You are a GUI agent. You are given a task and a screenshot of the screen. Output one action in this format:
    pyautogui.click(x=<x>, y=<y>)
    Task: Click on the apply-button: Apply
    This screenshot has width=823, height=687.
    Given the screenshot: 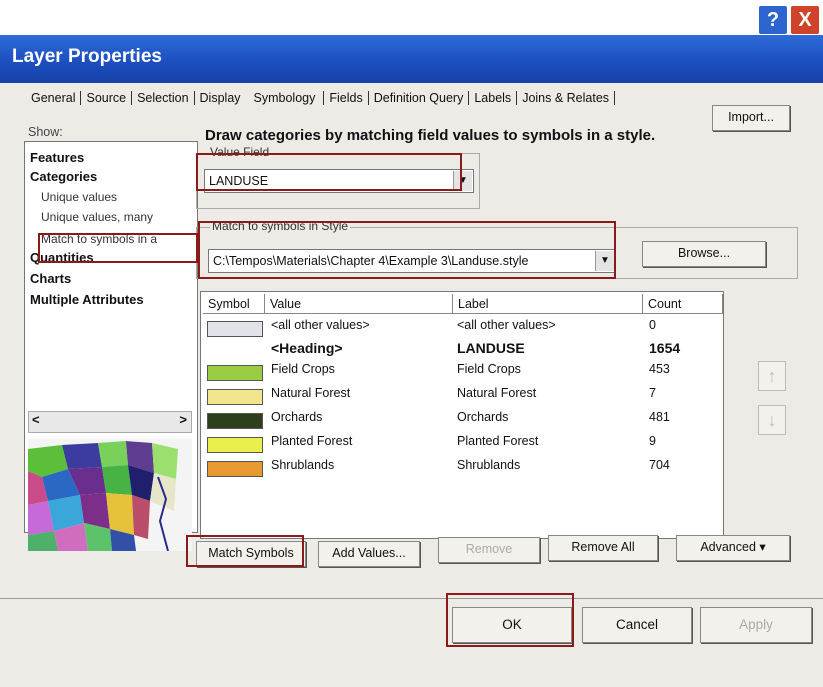 What is the action you would take?
    pyautogui.click(x=756, y=625)
    